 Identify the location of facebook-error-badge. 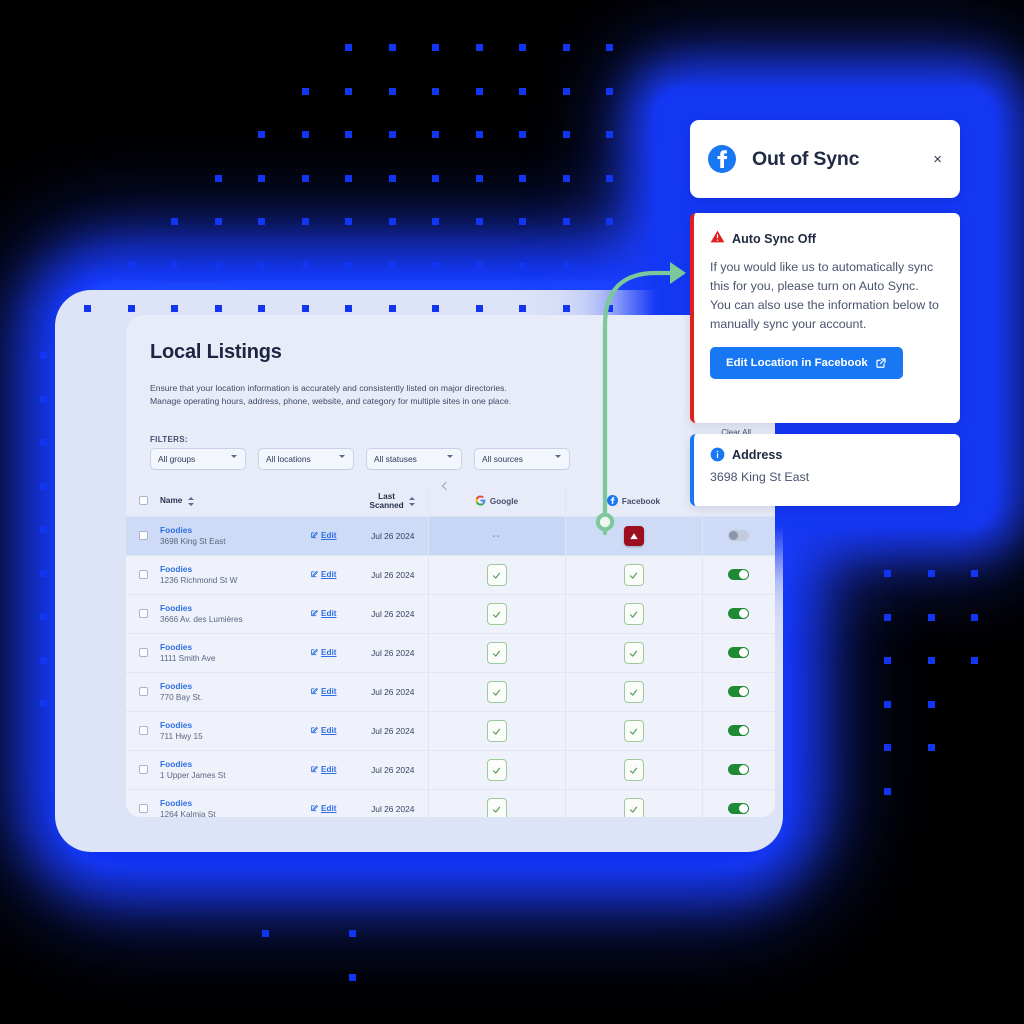
(633, 536).